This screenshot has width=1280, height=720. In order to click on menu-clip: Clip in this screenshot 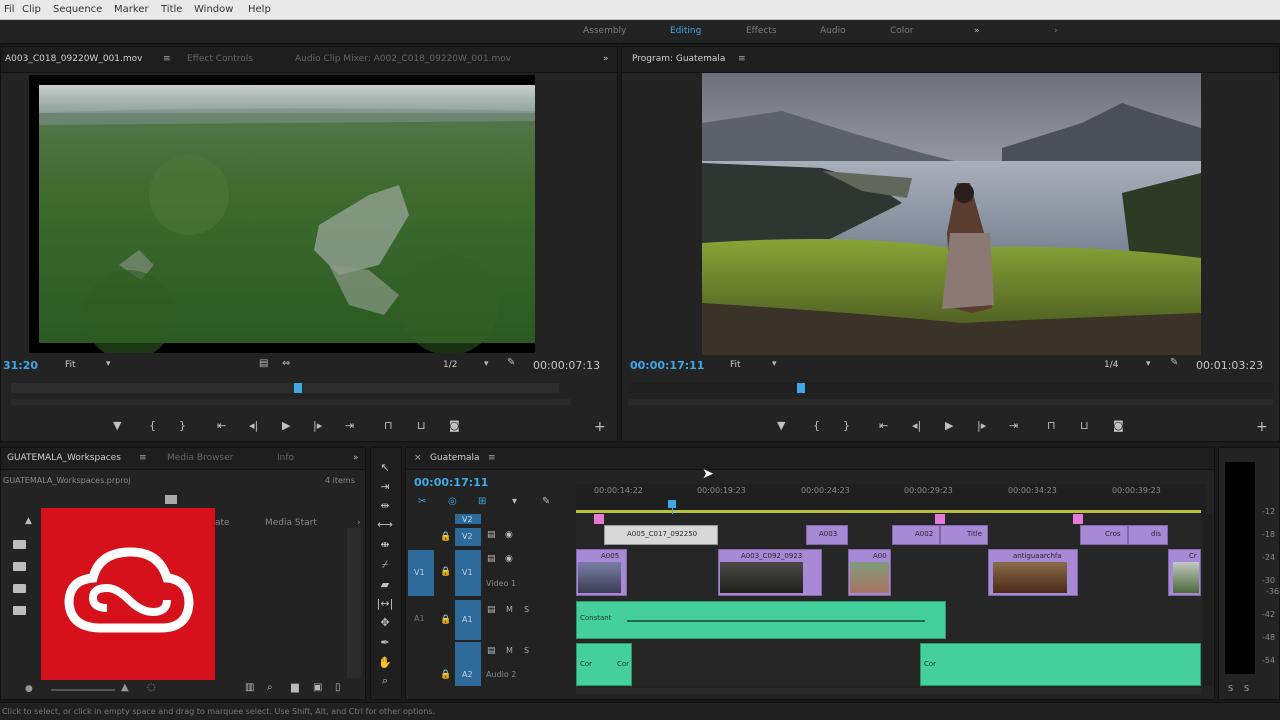, I will do `click(31, 9)`.